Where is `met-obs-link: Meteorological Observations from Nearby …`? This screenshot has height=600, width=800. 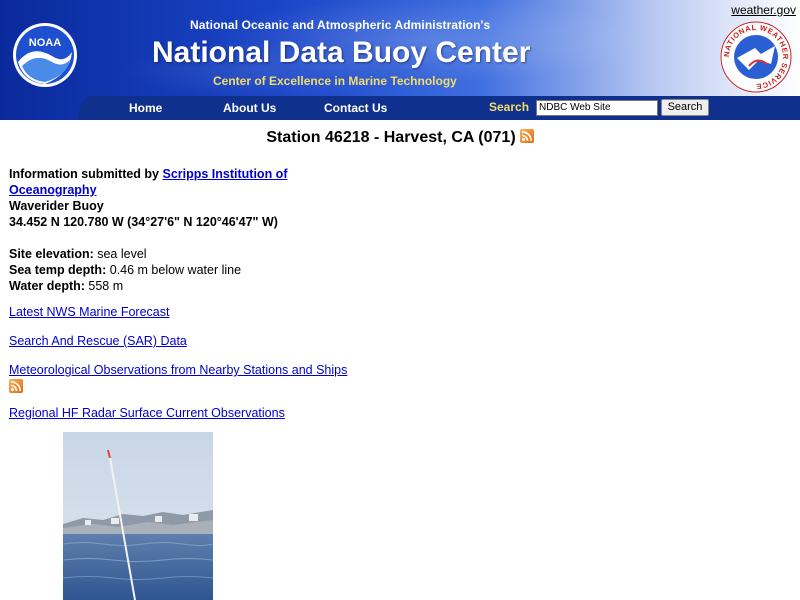
met-obs-link: Meteorological Observations from Nearby … is located at coordinates (178, 370).